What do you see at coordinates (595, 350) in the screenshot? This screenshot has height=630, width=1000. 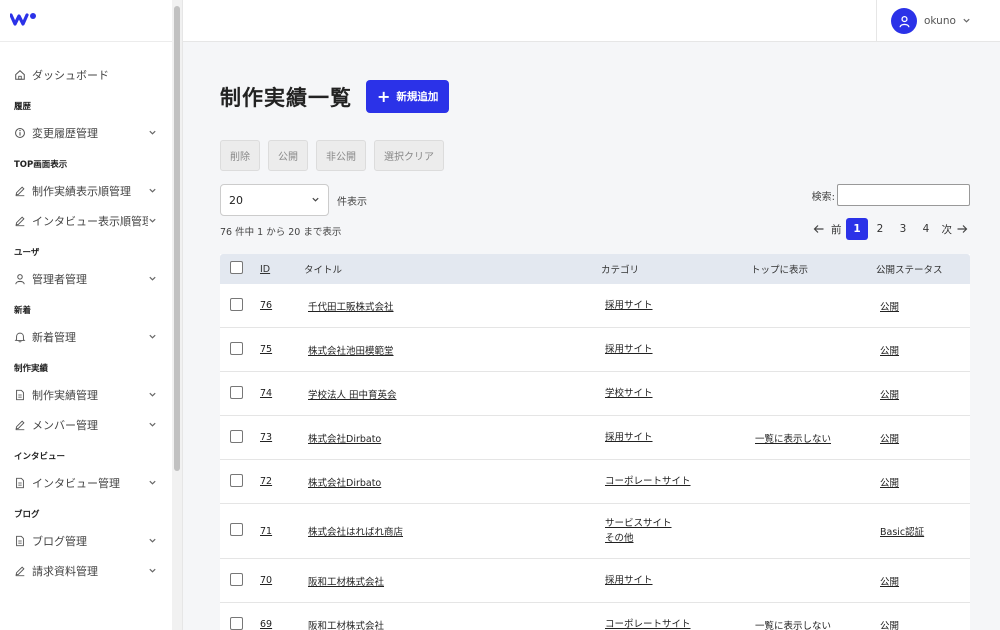 I see `table-row: 75 株式会社池田模範堂 採用サイト 公開` at bounding box center [595, 350].